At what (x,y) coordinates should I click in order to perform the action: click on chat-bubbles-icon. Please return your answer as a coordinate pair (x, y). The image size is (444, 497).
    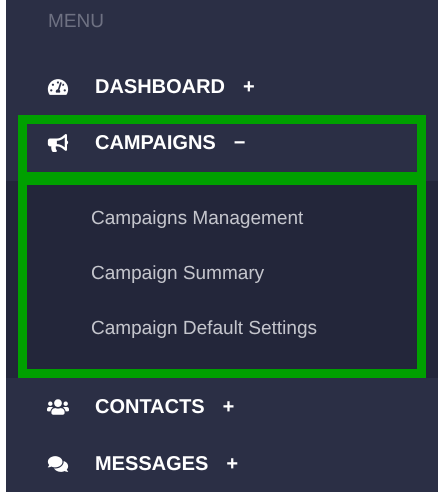
    Looking at the image, I should click on (58, 463).